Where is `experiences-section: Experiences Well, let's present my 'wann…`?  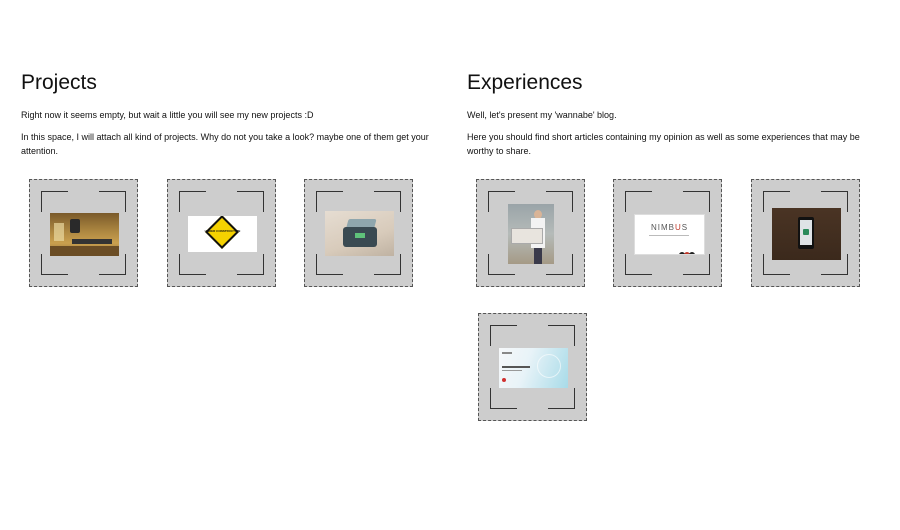
experiences-section: Experiences Well, let's present my 'wann… is located at coordinates (677, 118).